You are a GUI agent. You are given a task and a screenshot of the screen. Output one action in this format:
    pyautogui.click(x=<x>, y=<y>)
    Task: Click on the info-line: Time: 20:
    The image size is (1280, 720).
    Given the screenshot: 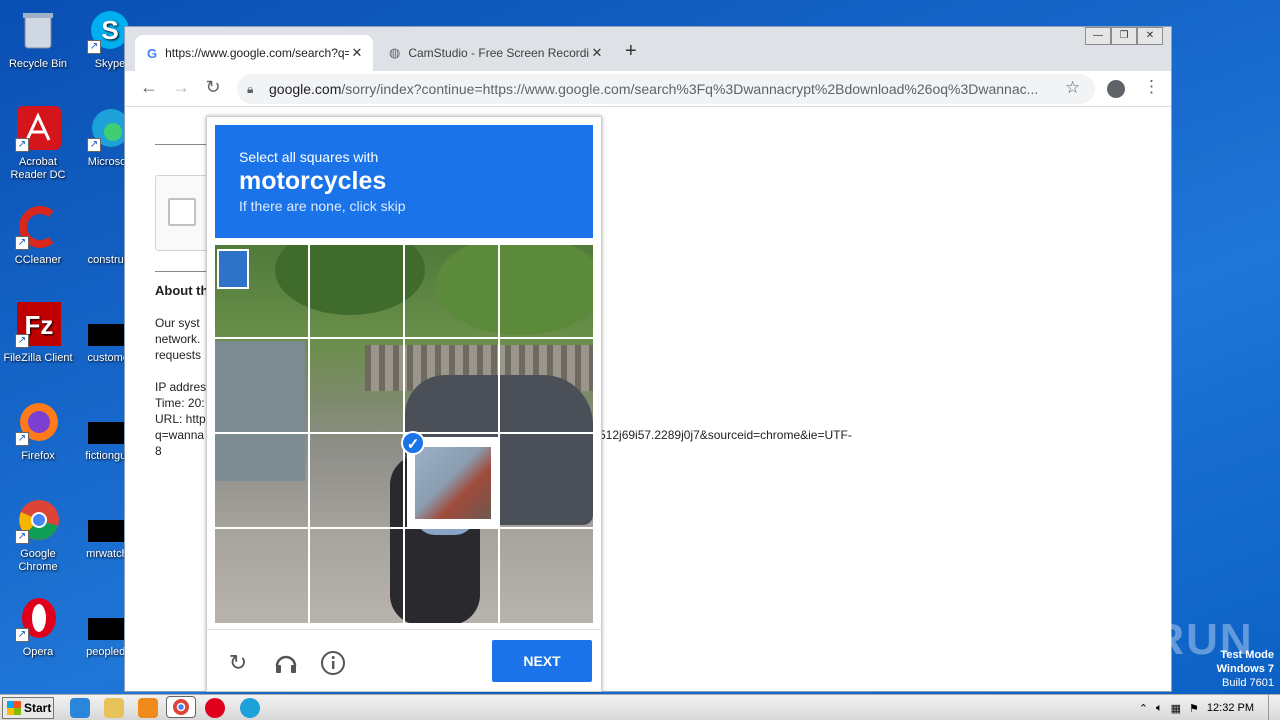 What is the action you would take?
    pyautogui.click(x=180, y=403)
    